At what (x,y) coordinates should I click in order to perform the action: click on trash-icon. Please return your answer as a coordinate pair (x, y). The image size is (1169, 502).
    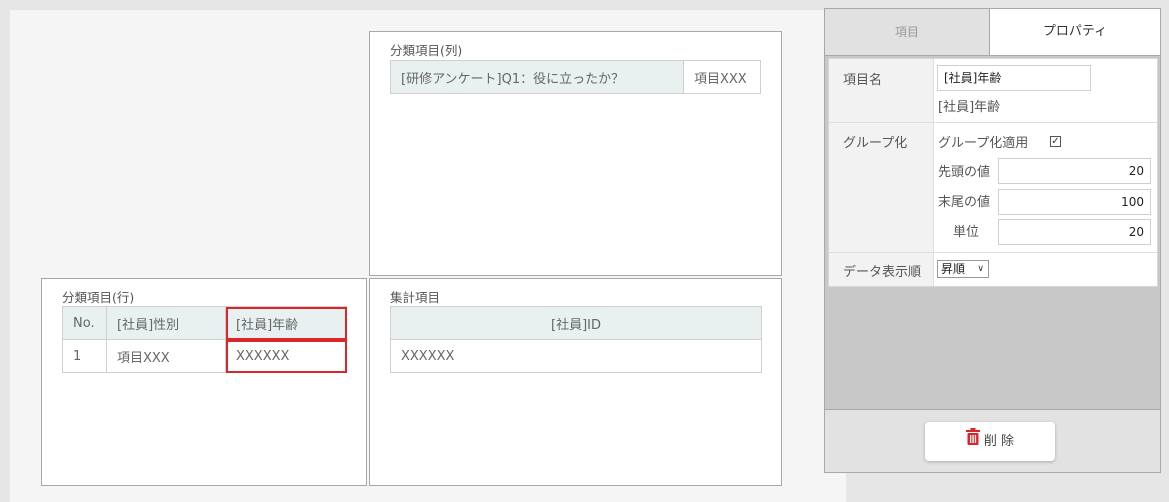
    Looking at the image, I should click on (972, 441).